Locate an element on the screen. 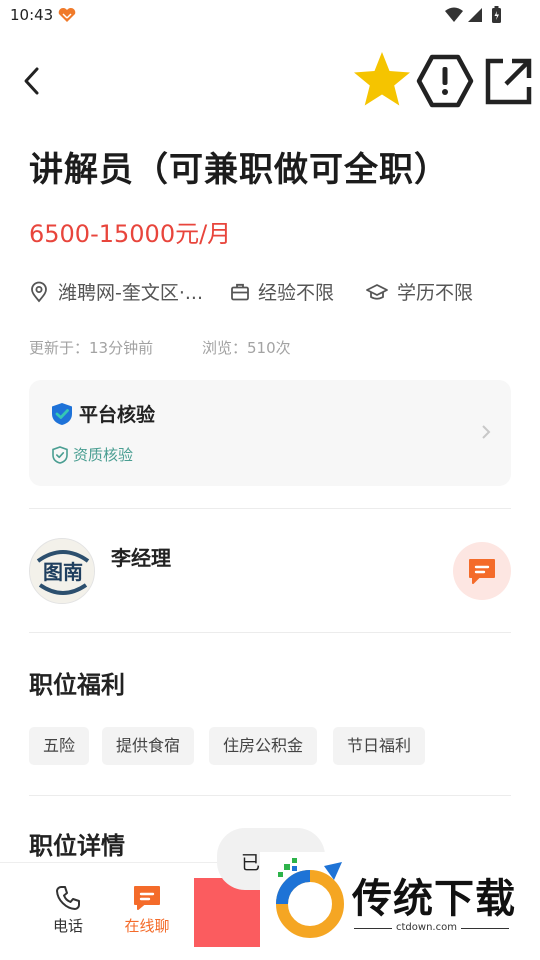 The height and width of the screenshot is (960, 540). chat-icon is located at coordinates (147, 898).